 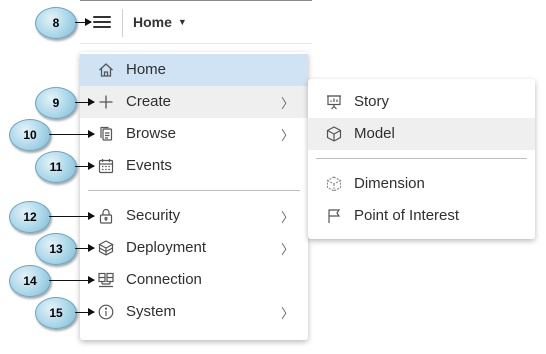 I want to click on menu-item-label: System, so click(x=151, y=311).